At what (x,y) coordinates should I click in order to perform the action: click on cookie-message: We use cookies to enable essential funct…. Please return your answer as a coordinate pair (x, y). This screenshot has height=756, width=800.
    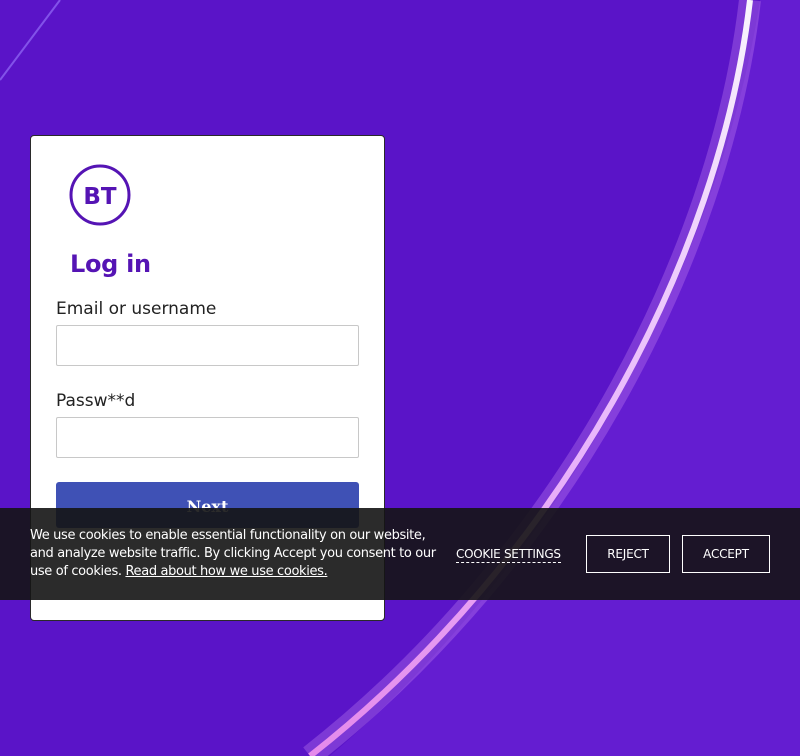
    Looking at the image, I should click on (237, 554).